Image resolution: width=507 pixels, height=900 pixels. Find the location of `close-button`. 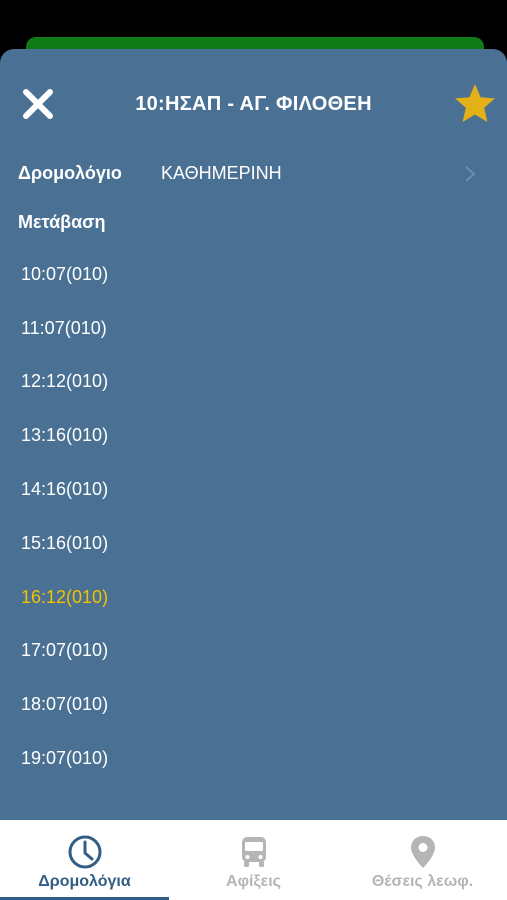

close-button is located at coordinates (38, 104).